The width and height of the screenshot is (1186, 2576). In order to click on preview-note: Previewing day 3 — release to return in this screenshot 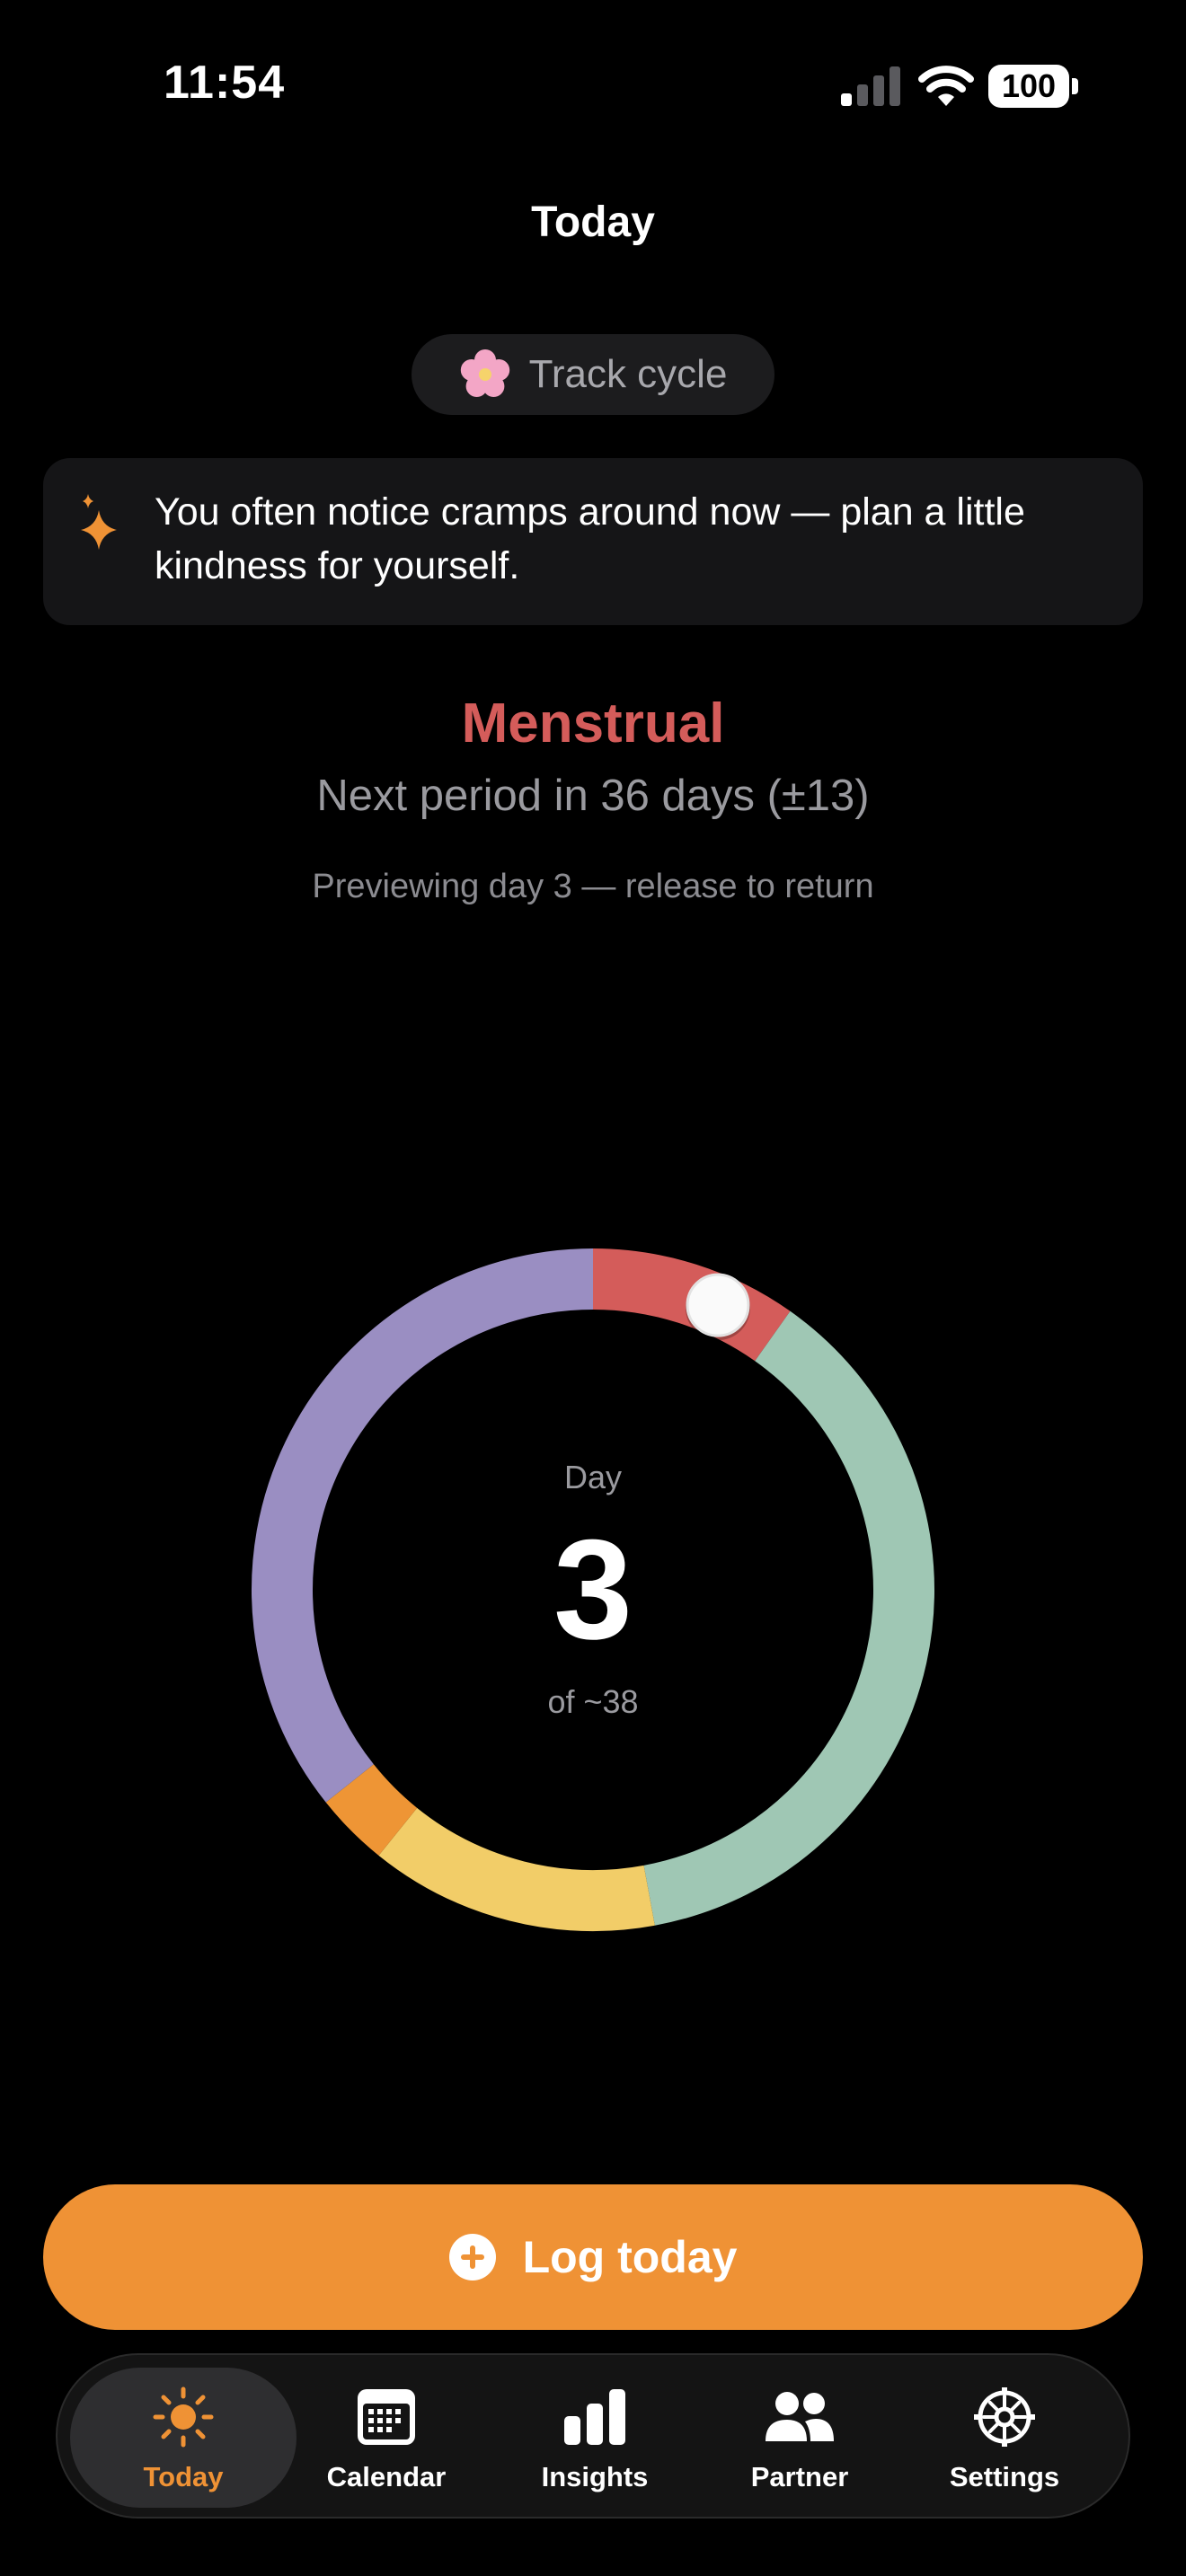, I will do `click(593, 886)`.